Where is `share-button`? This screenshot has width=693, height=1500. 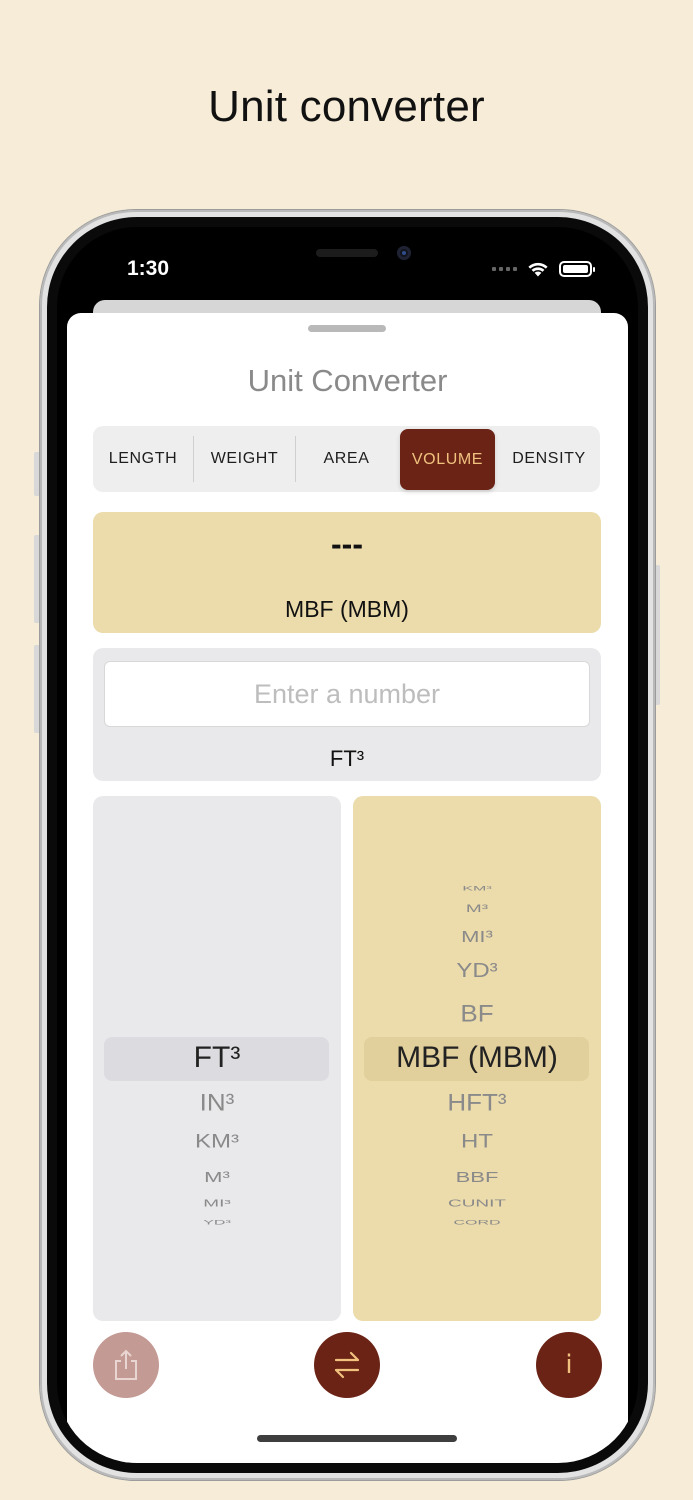
share-button is located at coordinates (126, 1365).